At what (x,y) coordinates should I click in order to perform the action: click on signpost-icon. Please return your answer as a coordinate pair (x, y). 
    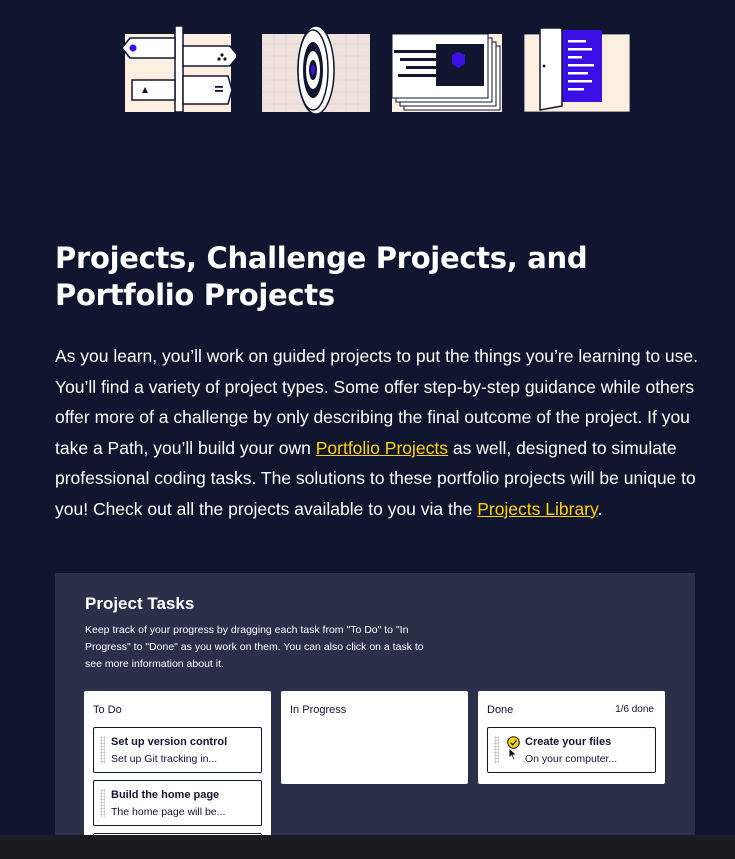
    Looking at the image, I should click on (178, 69).